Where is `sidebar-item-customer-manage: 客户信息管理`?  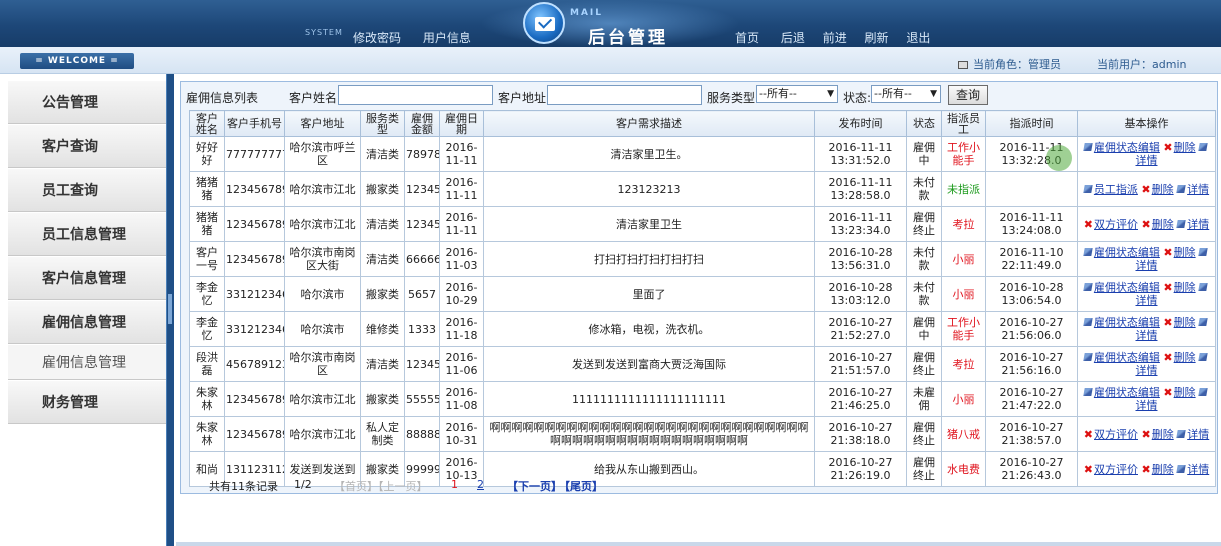
sidebar-item-customer-manage: 客户信息管理 is located at coordinates (87, 278).